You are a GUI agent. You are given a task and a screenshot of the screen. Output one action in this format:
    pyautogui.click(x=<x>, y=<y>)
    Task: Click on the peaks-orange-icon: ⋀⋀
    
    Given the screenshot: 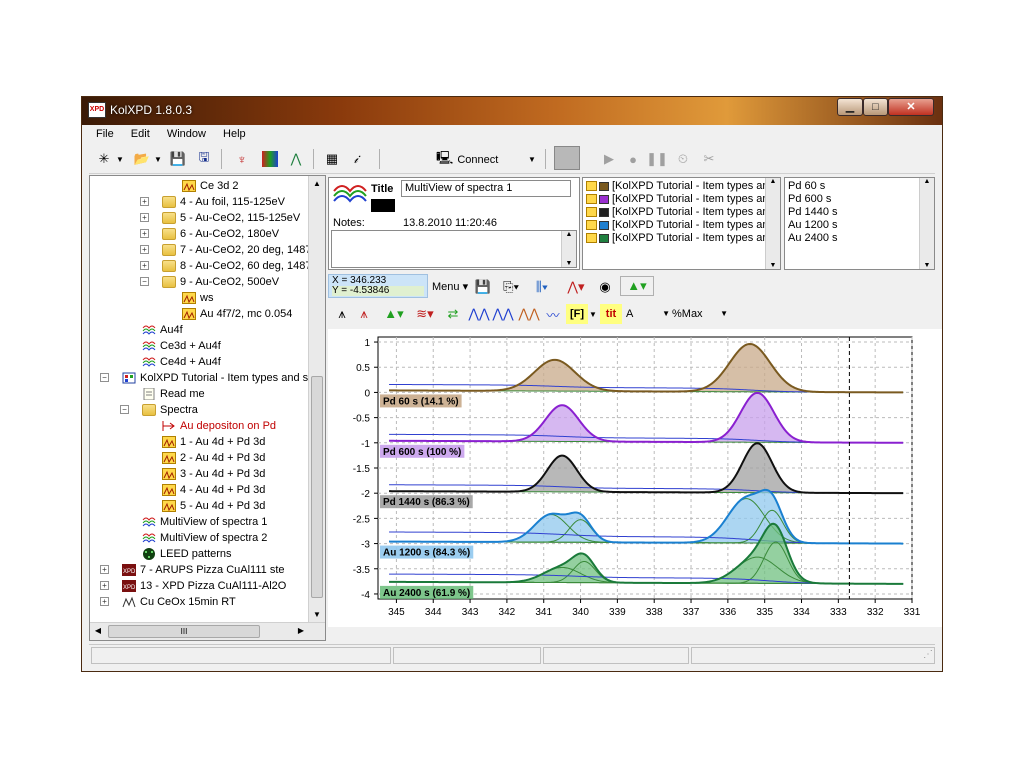 What is the action you would take?
    pyautogui.click(x=529, y=314)
    